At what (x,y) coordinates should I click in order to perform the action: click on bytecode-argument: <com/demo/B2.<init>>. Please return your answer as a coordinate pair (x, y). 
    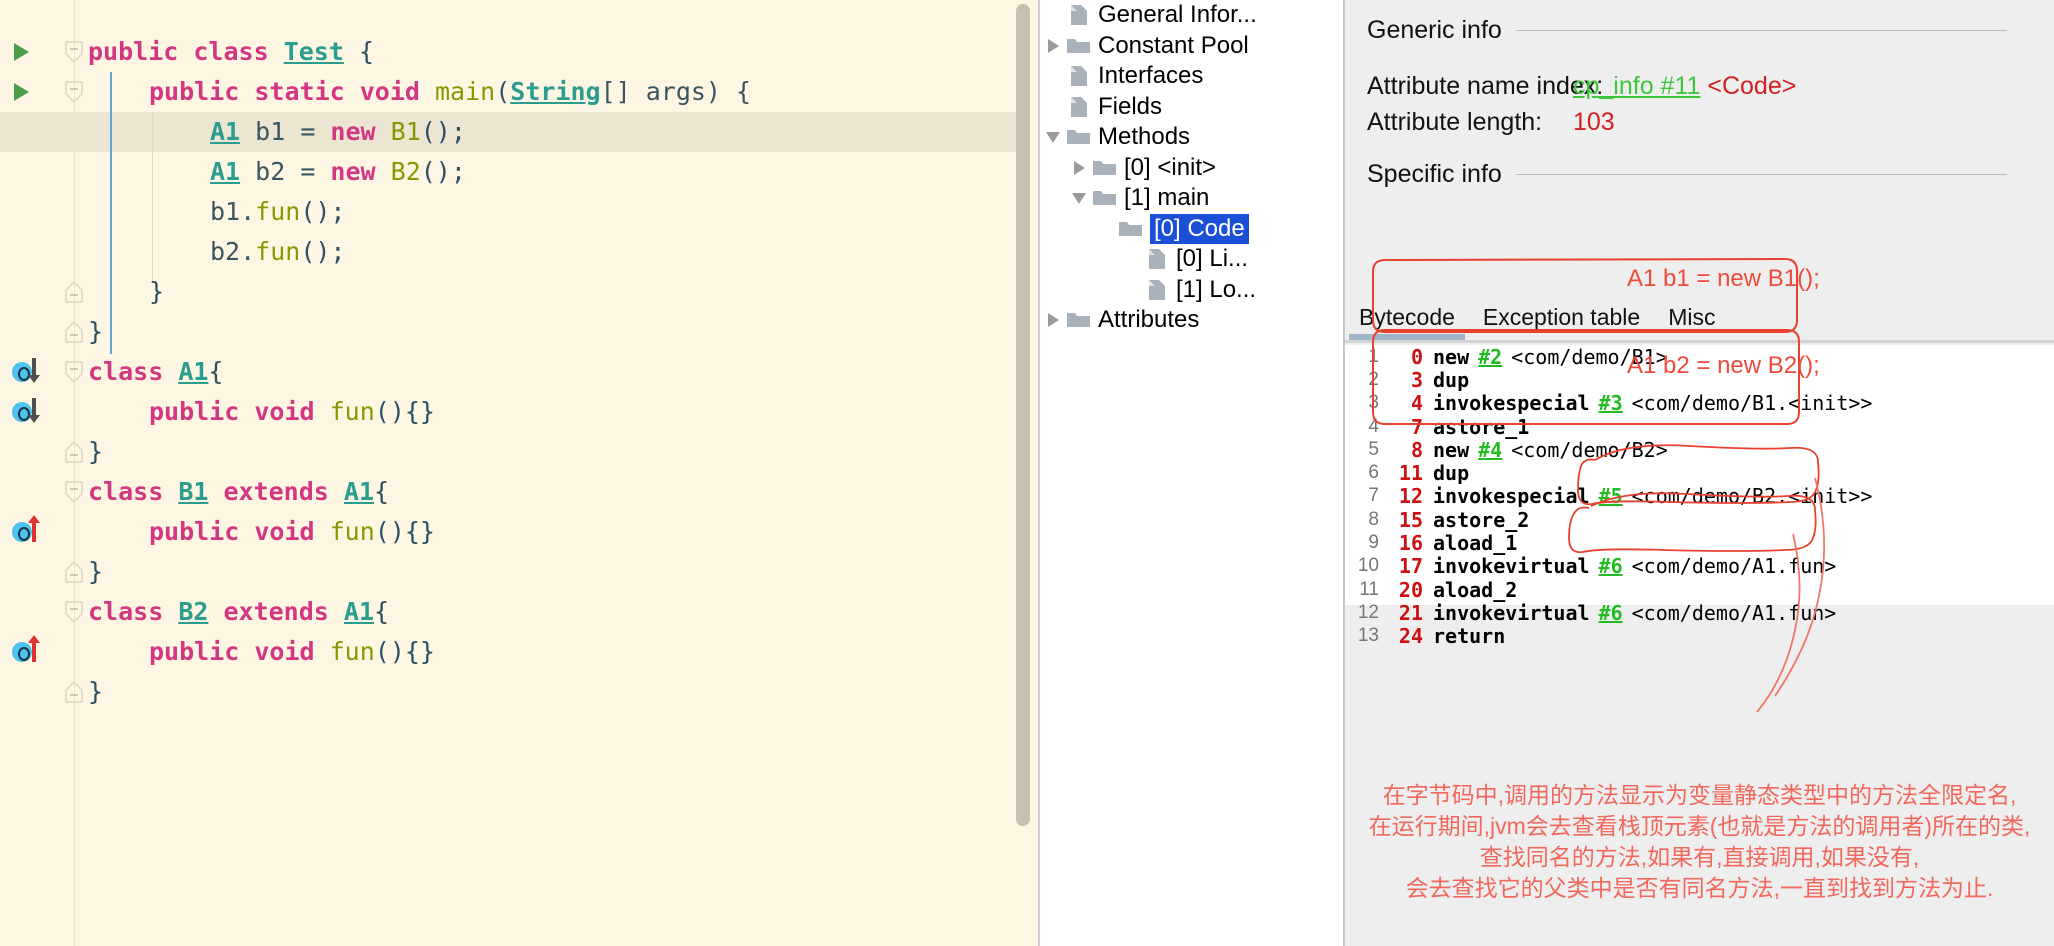
    Looking at the image, I should click on (1752, 496).